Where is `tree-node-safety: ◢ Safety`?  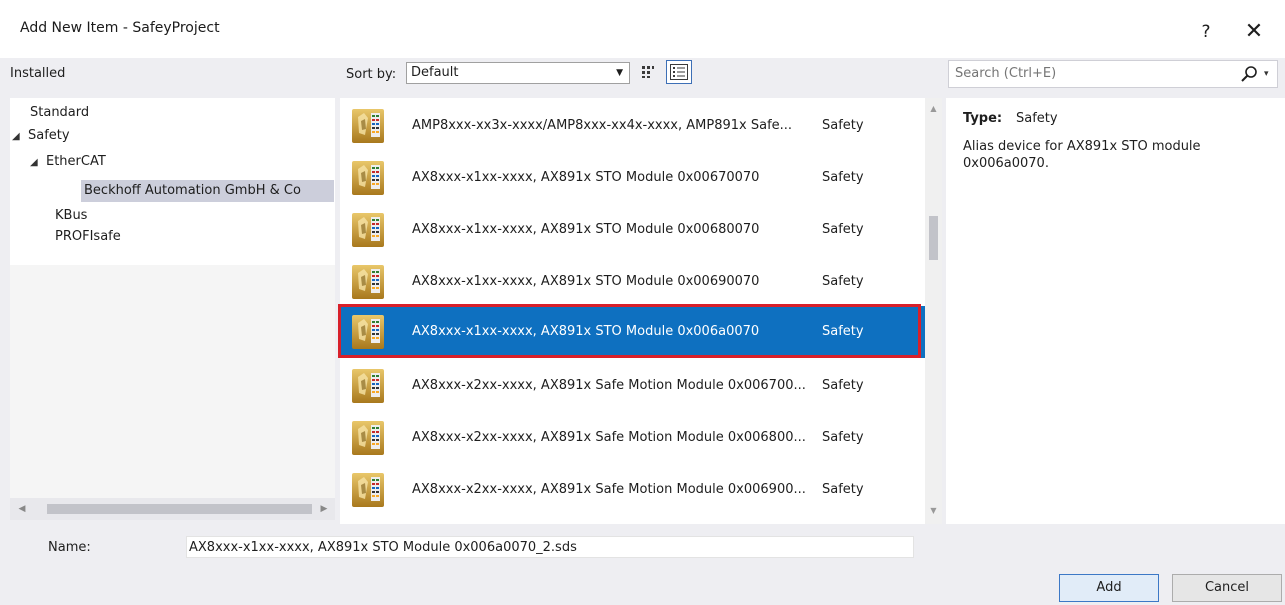 tree-node-safety: ◢ Safety is located at coordinates (41, 135).